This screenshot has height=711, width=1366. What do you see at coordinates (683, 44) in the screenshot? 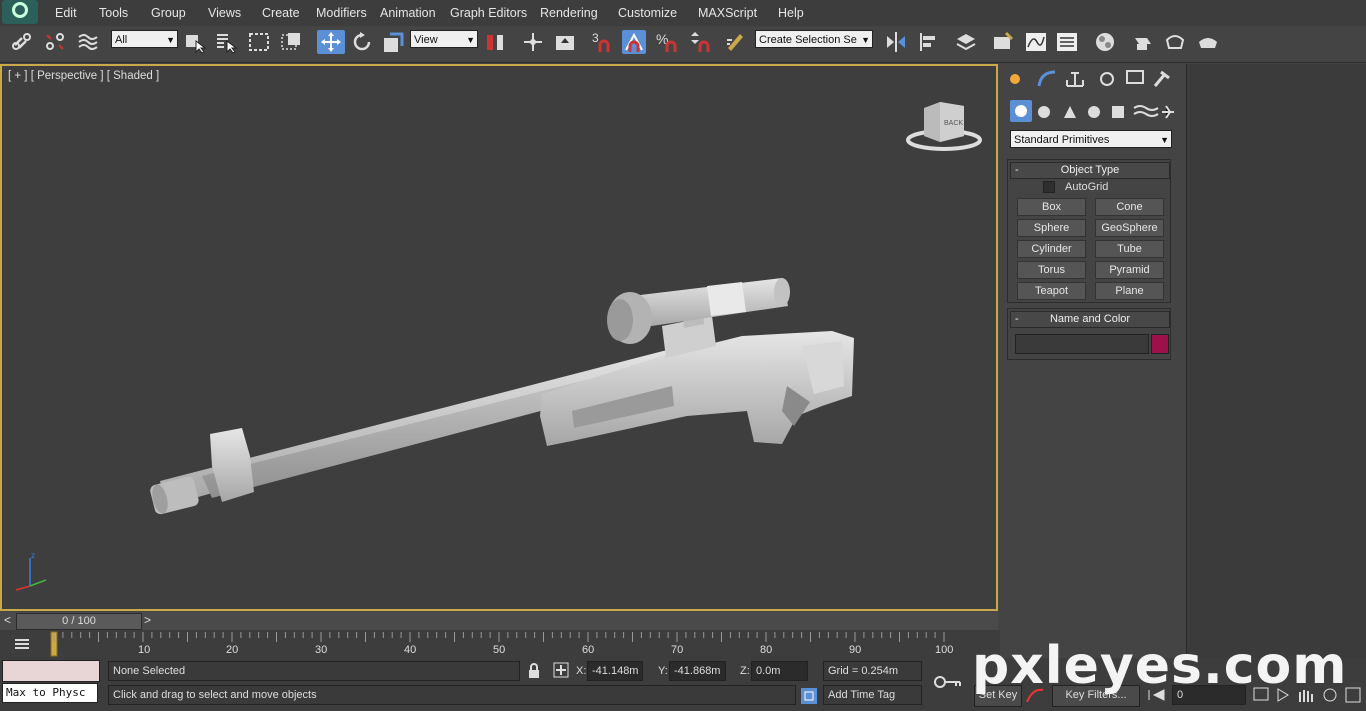
I see `main-toolbar: All ▼ View ▼ 3 % Create Selection Se ▼` at bounding box center [683, 44].